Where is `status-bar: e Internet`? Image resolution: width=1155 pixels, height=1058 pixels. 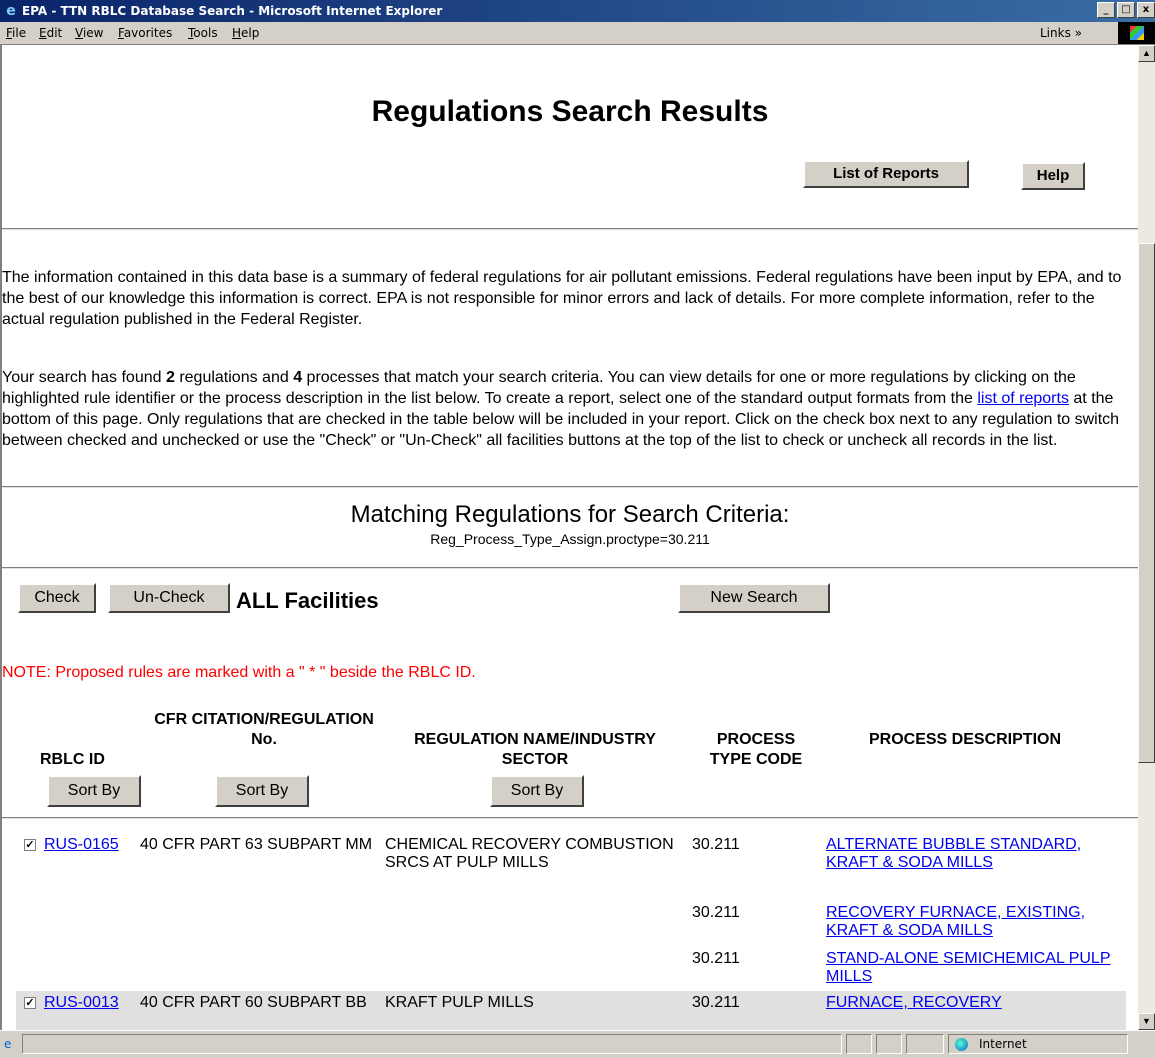 status-bar: e Internet is located at coordinates (577, 1044).